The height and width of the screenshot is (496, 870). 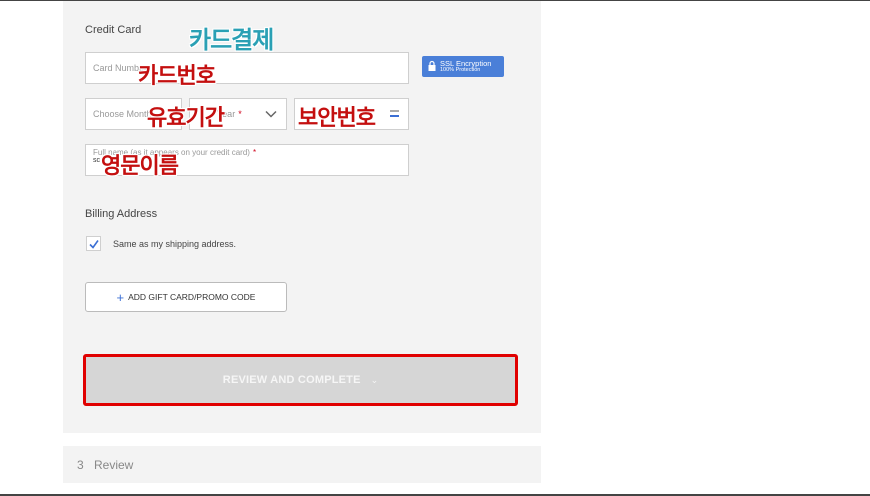 What do you see at coordinates (394, 113) in the screenshot?
I see `card-cvv-icon` at bounding box center [394, 113].